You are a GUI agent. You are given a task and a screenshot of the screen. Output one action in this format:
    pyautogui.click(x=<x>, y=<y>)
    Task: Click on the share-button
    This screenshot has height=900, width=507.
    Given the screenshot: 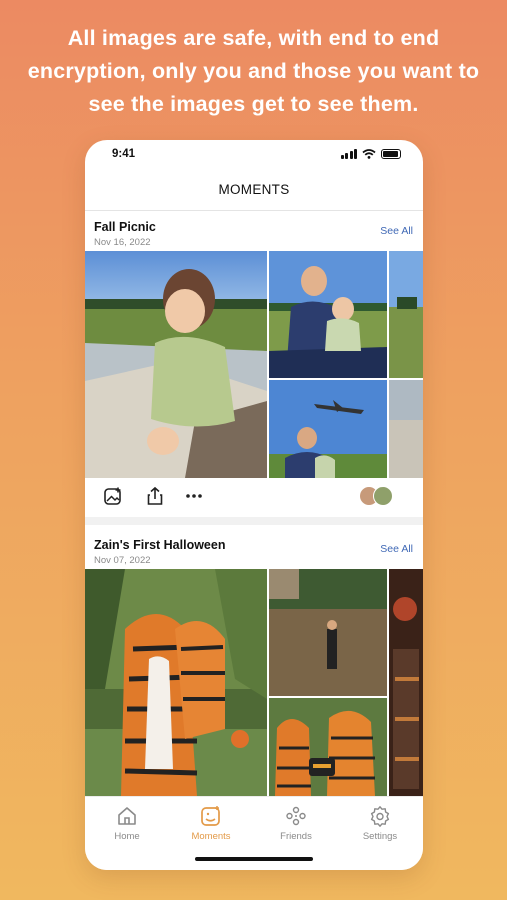 What is the action you would take?
    pyautogui.click(x=155, y=496)
    